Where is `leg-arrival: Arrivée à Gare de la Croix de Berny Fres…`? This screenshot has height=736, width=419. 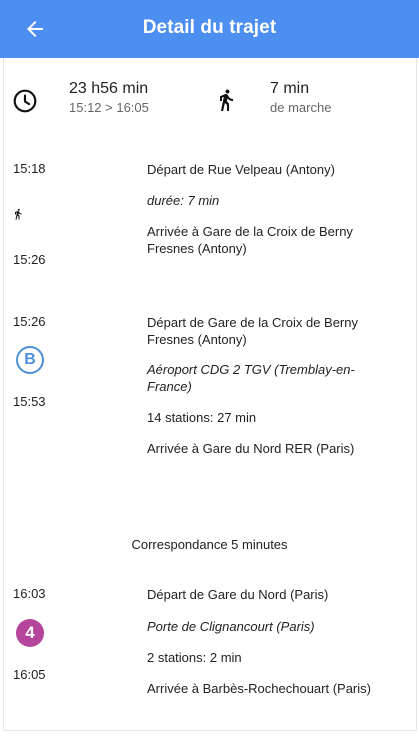 leg-arrival: Arrivée à Gare de la Croix de Berny Fres… is located at coordinates (250, 240).